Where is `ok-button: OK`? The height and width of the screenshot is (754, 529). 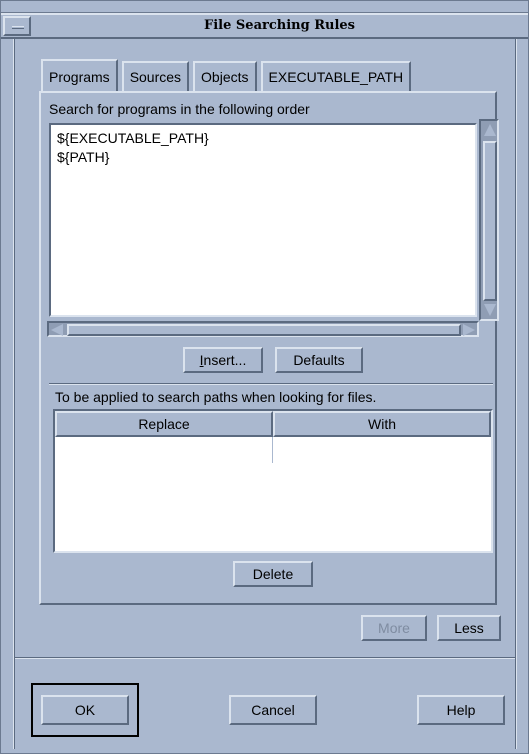
ok-button: OK is located at coordinates (85, 710).